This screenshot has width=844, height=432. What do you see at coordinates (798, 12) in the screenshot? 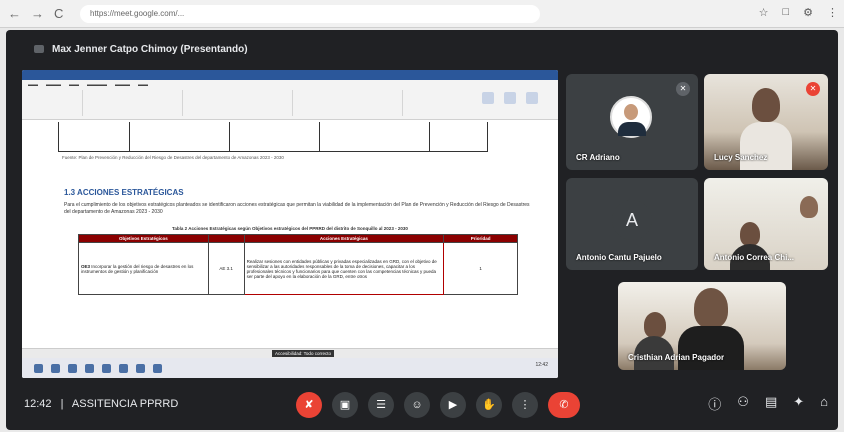
I see `browser-tools: ☆ □ ⚙ ⋮` at bounding box center [798, 12].